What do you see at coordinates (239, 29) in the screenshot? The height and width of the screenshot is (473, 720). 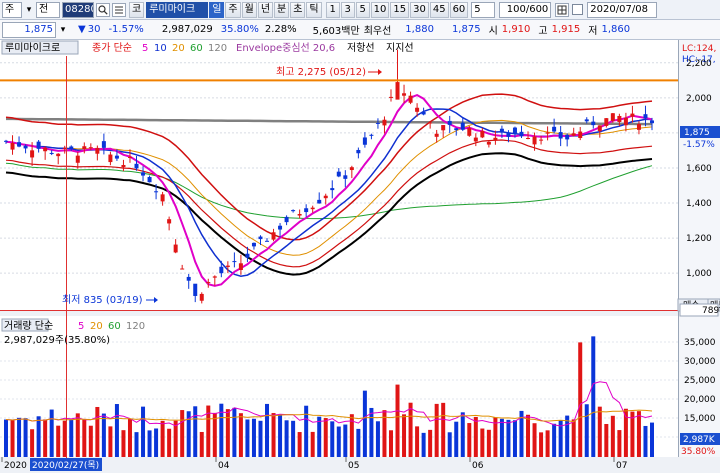 I see `volume-ratio: 35.80%` at bounding box center [239, 29].